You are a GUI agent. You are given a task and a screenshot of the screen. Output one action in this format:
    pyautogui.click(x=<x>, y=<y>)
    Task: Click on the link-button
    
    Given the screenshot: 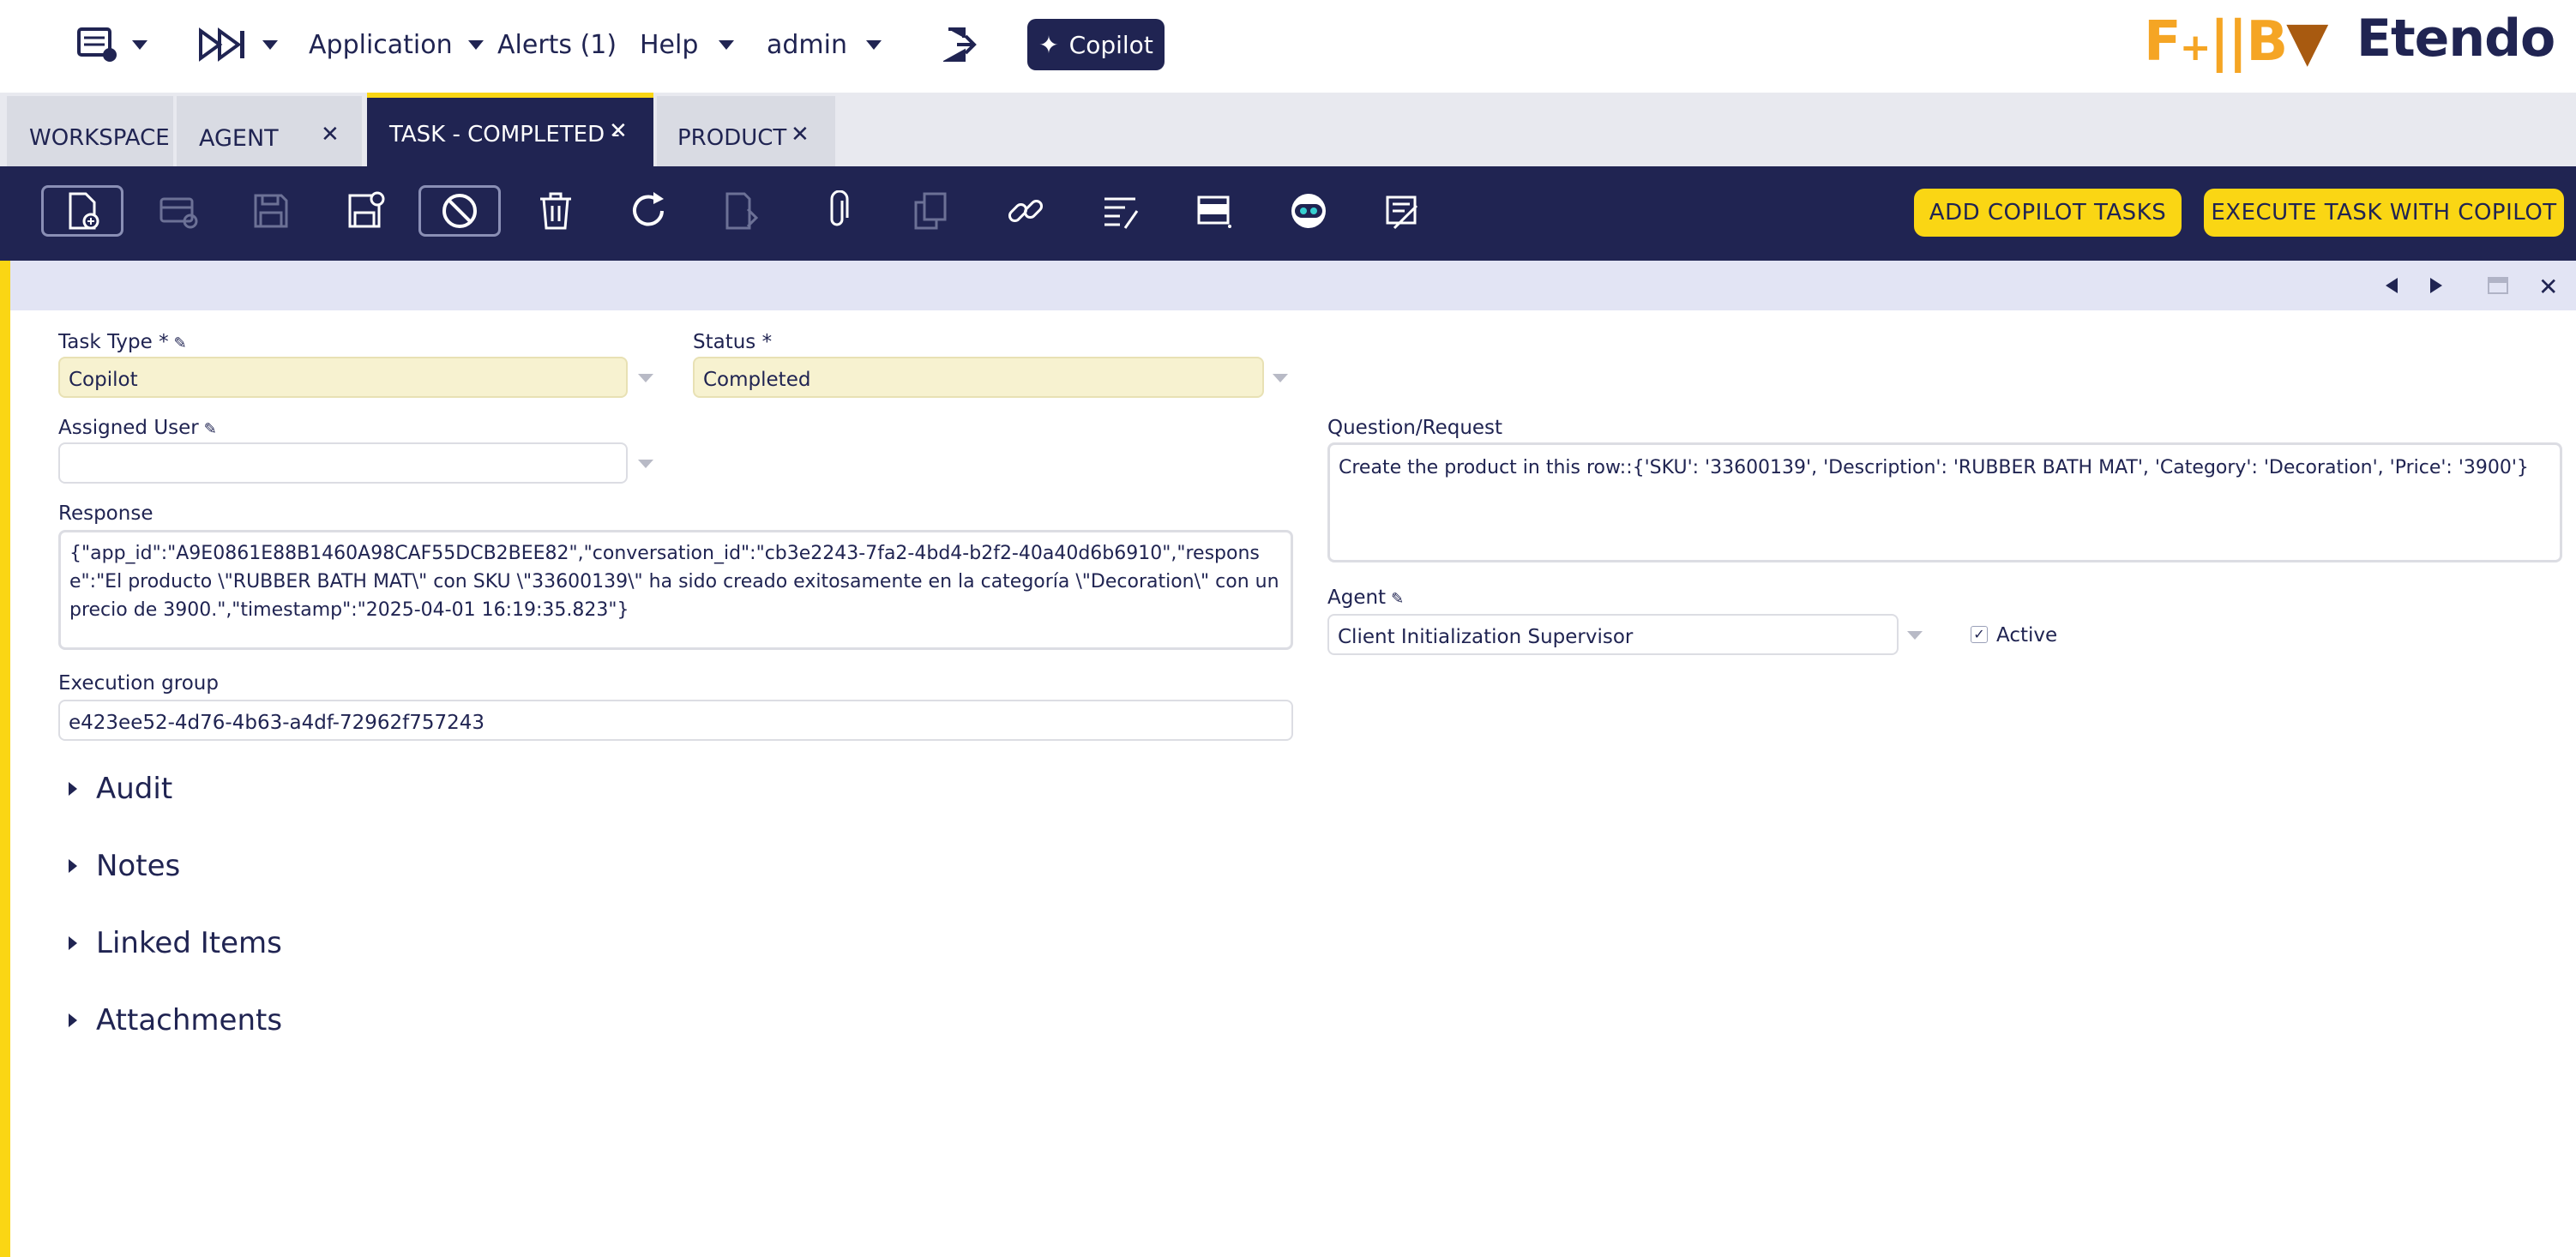 What is the action you would take?
    pyautogui.click(x=1025, y=211)
    